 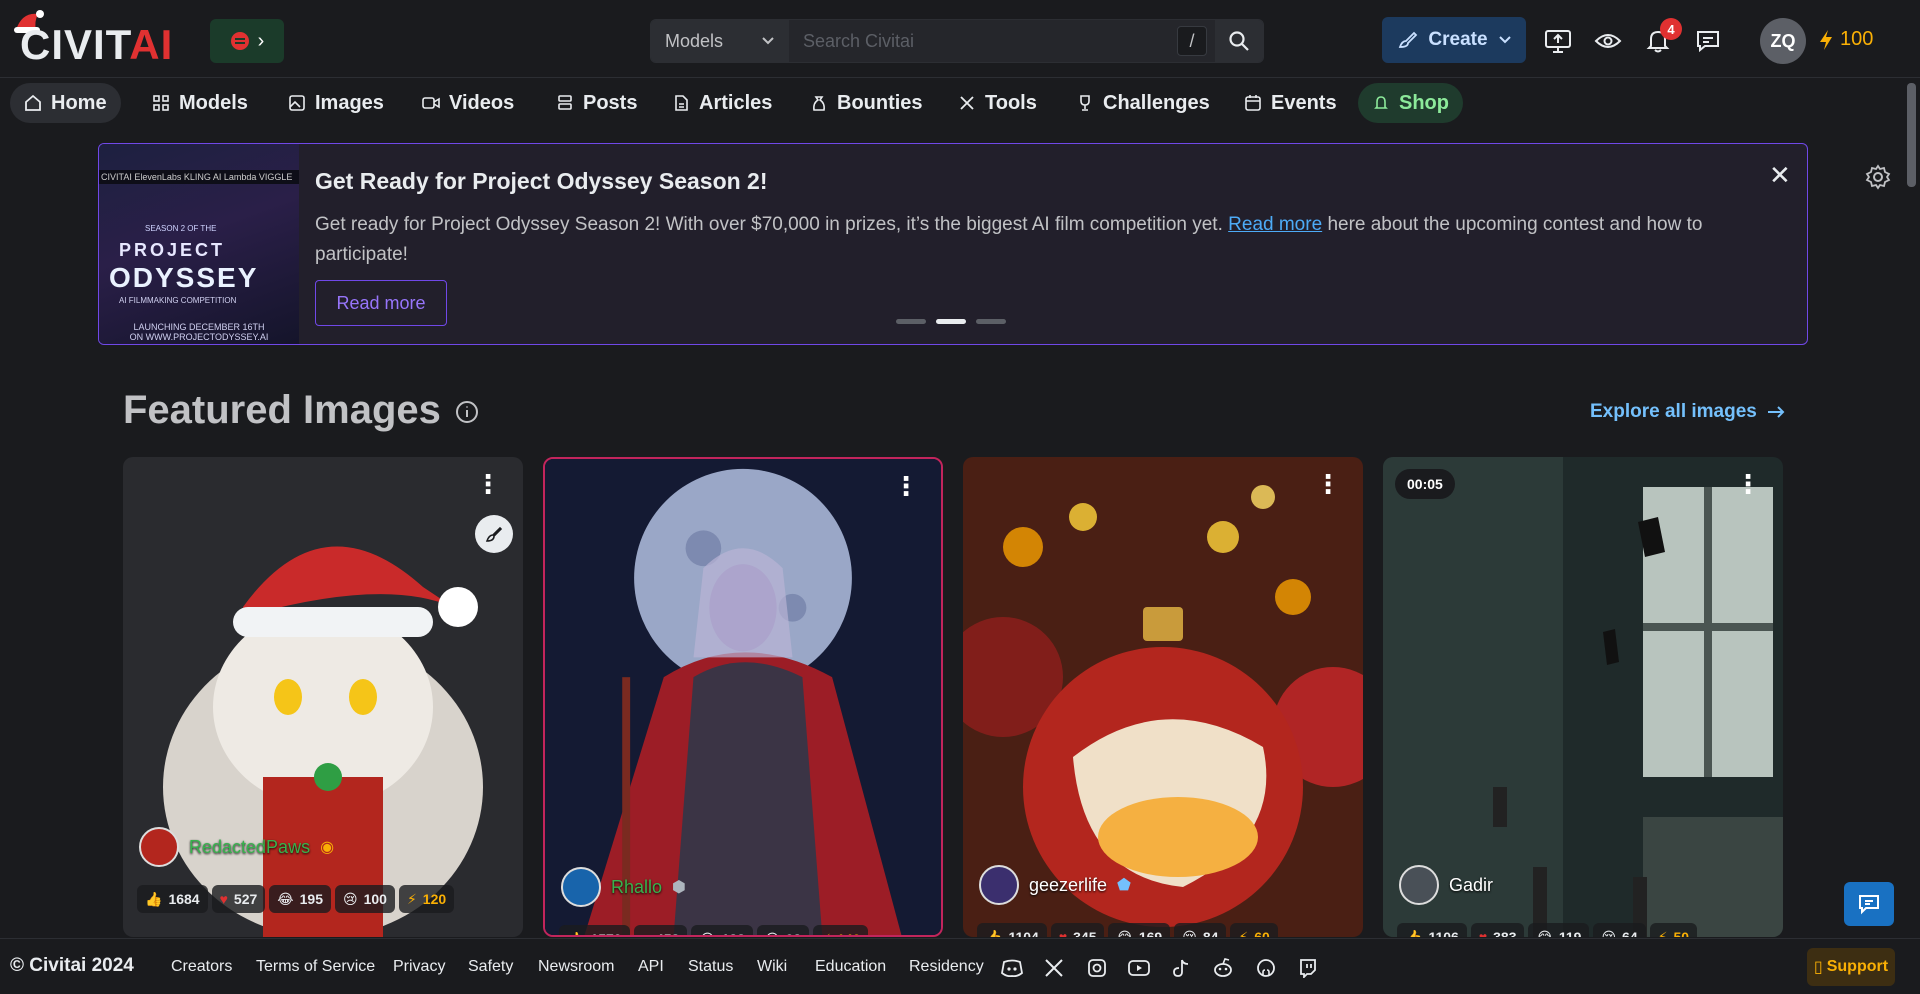 I want to click on nav-articles: Articles, so click(x=722, y=103).